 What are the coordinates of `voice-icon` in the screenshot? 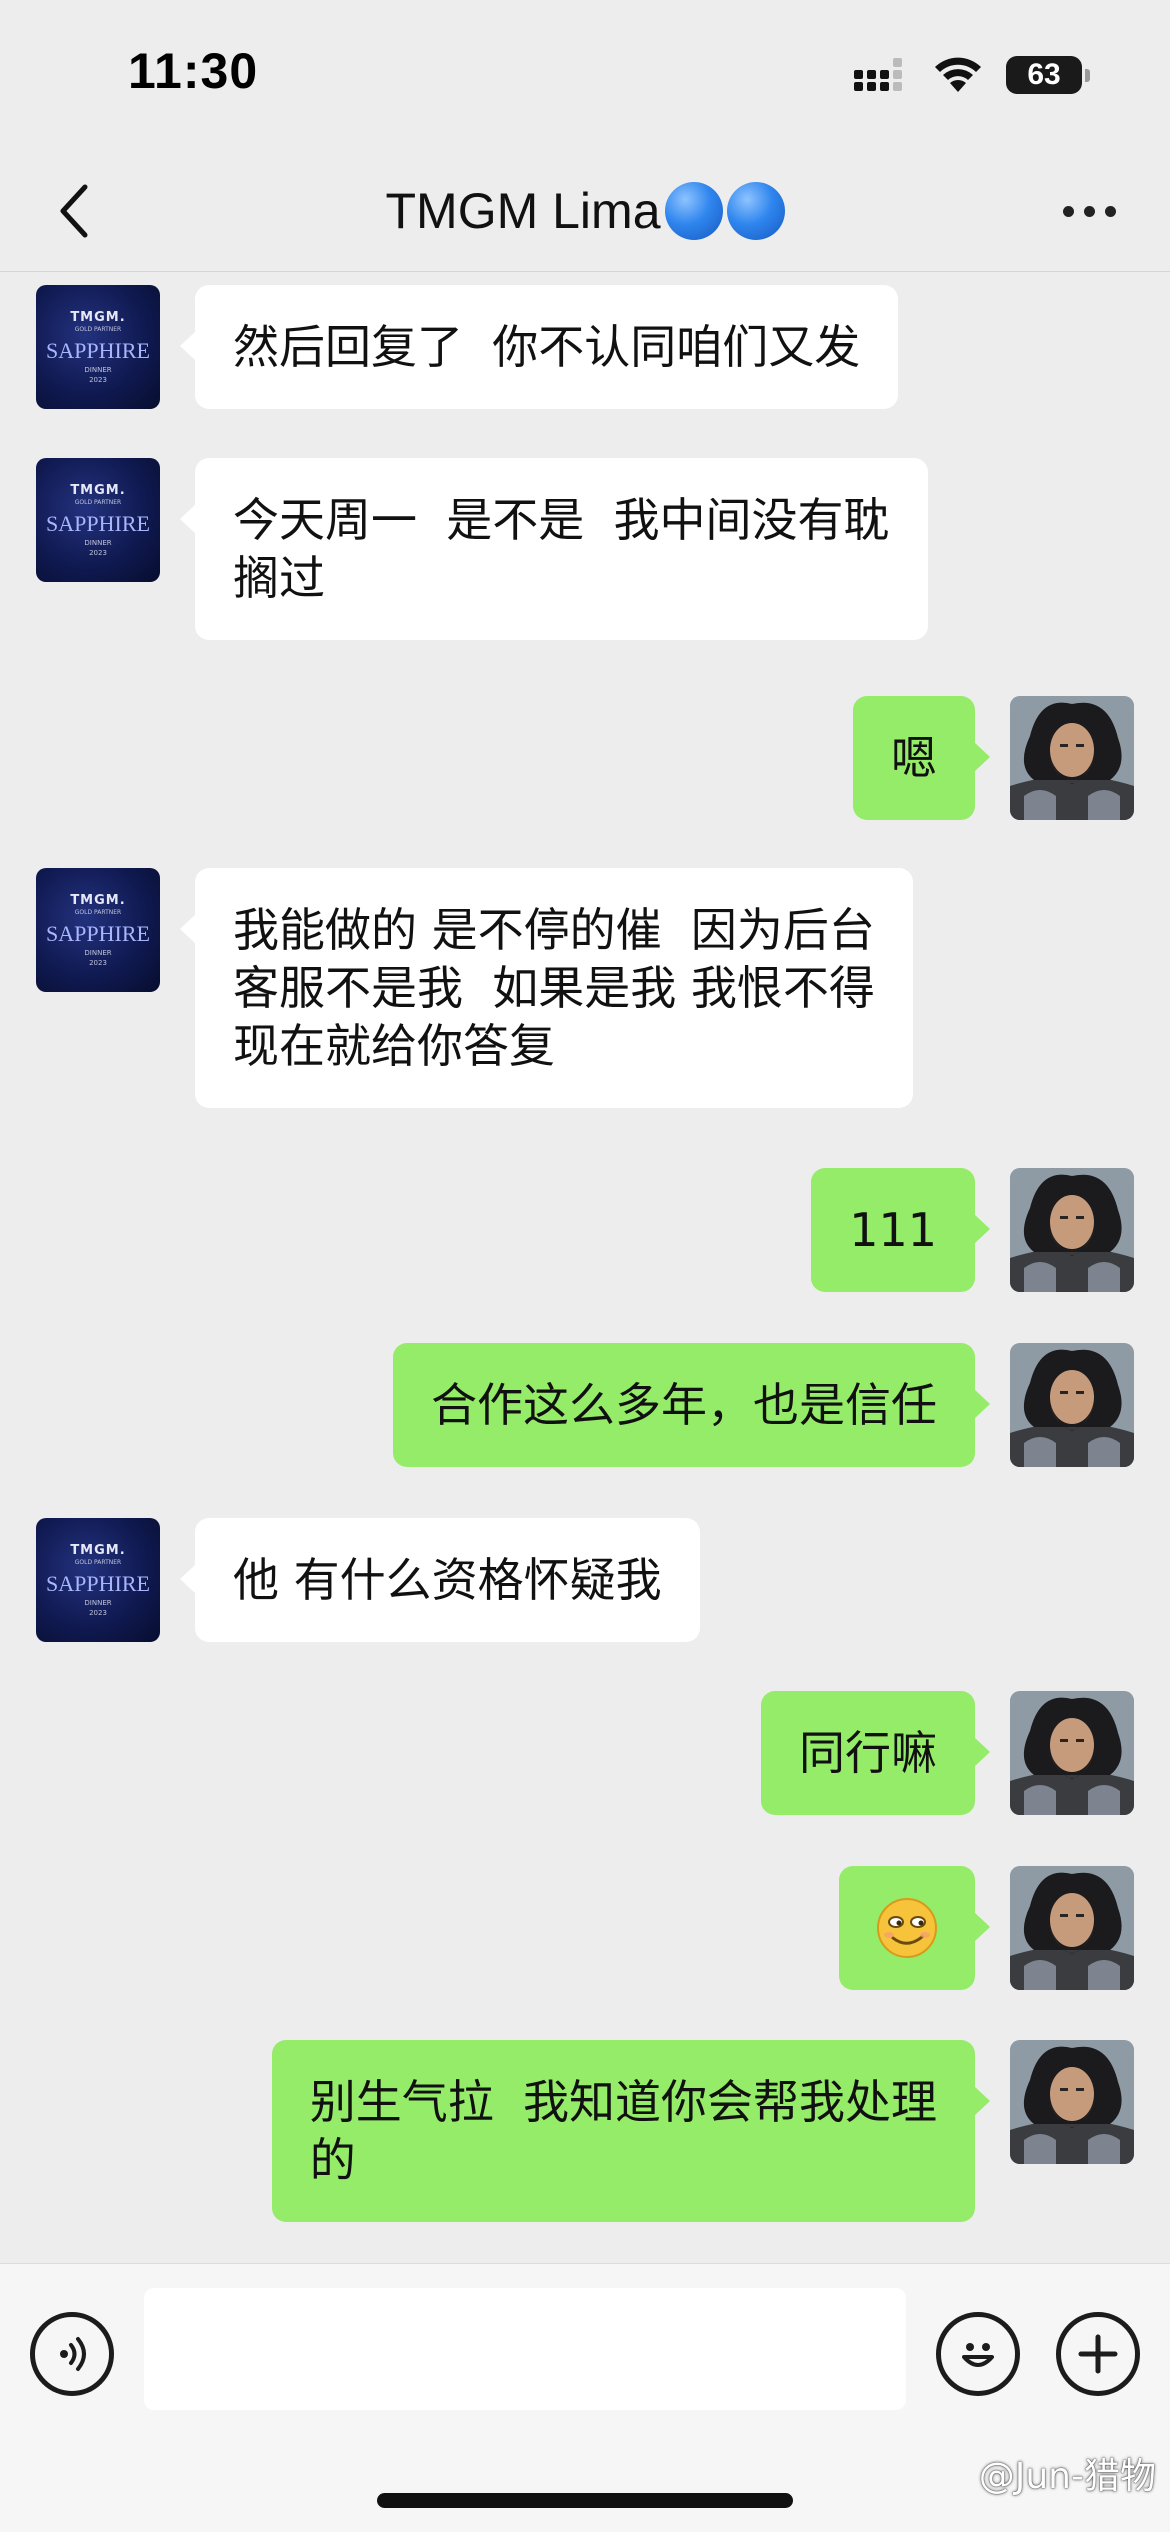 It's located at (73, 2354).